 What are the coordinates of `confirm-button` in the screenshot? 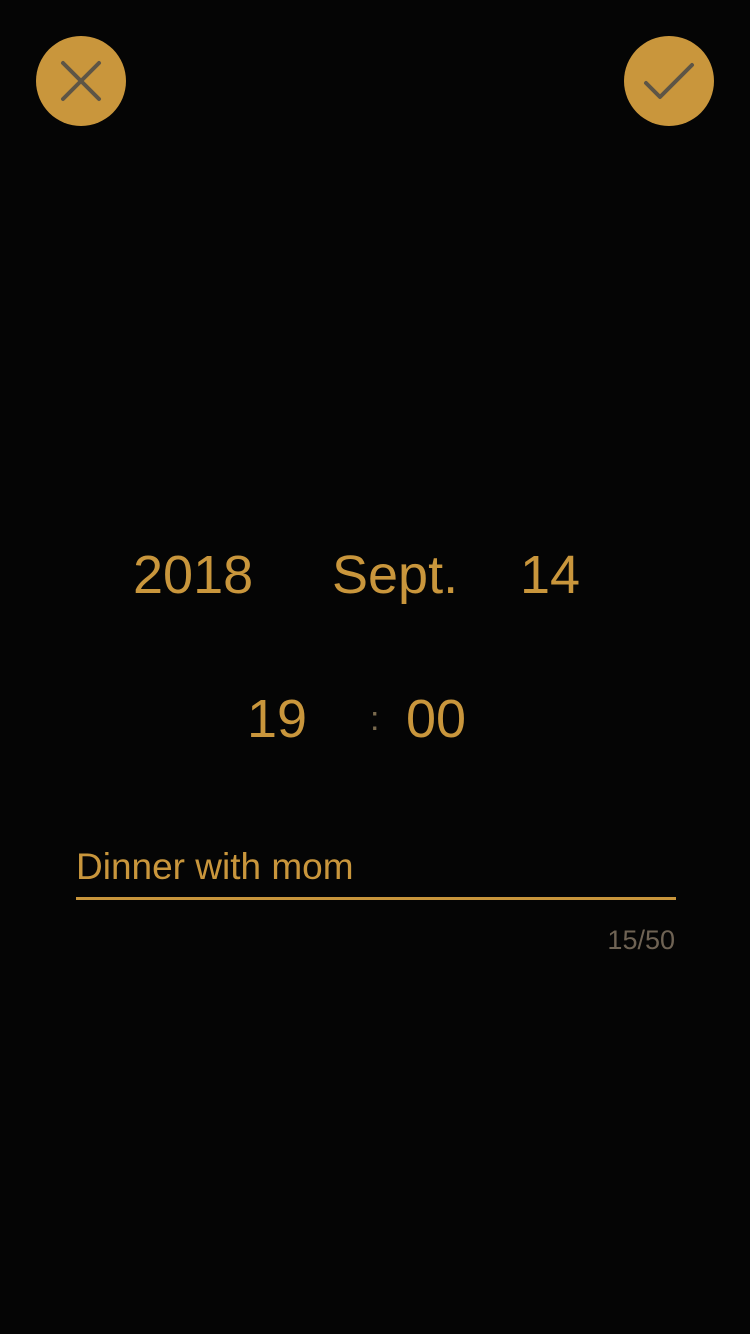 It's located at (669, 81).